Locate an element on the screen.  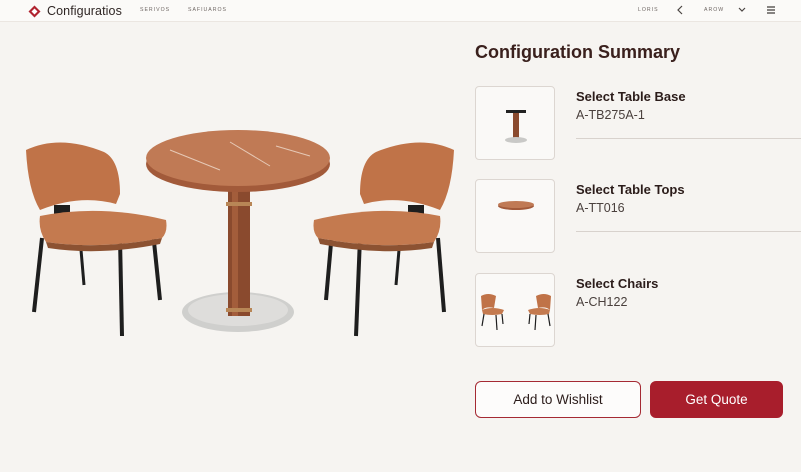
config-row-table-base: Select Table Base A-TB275A-1 is located at coordinates (638, 124).